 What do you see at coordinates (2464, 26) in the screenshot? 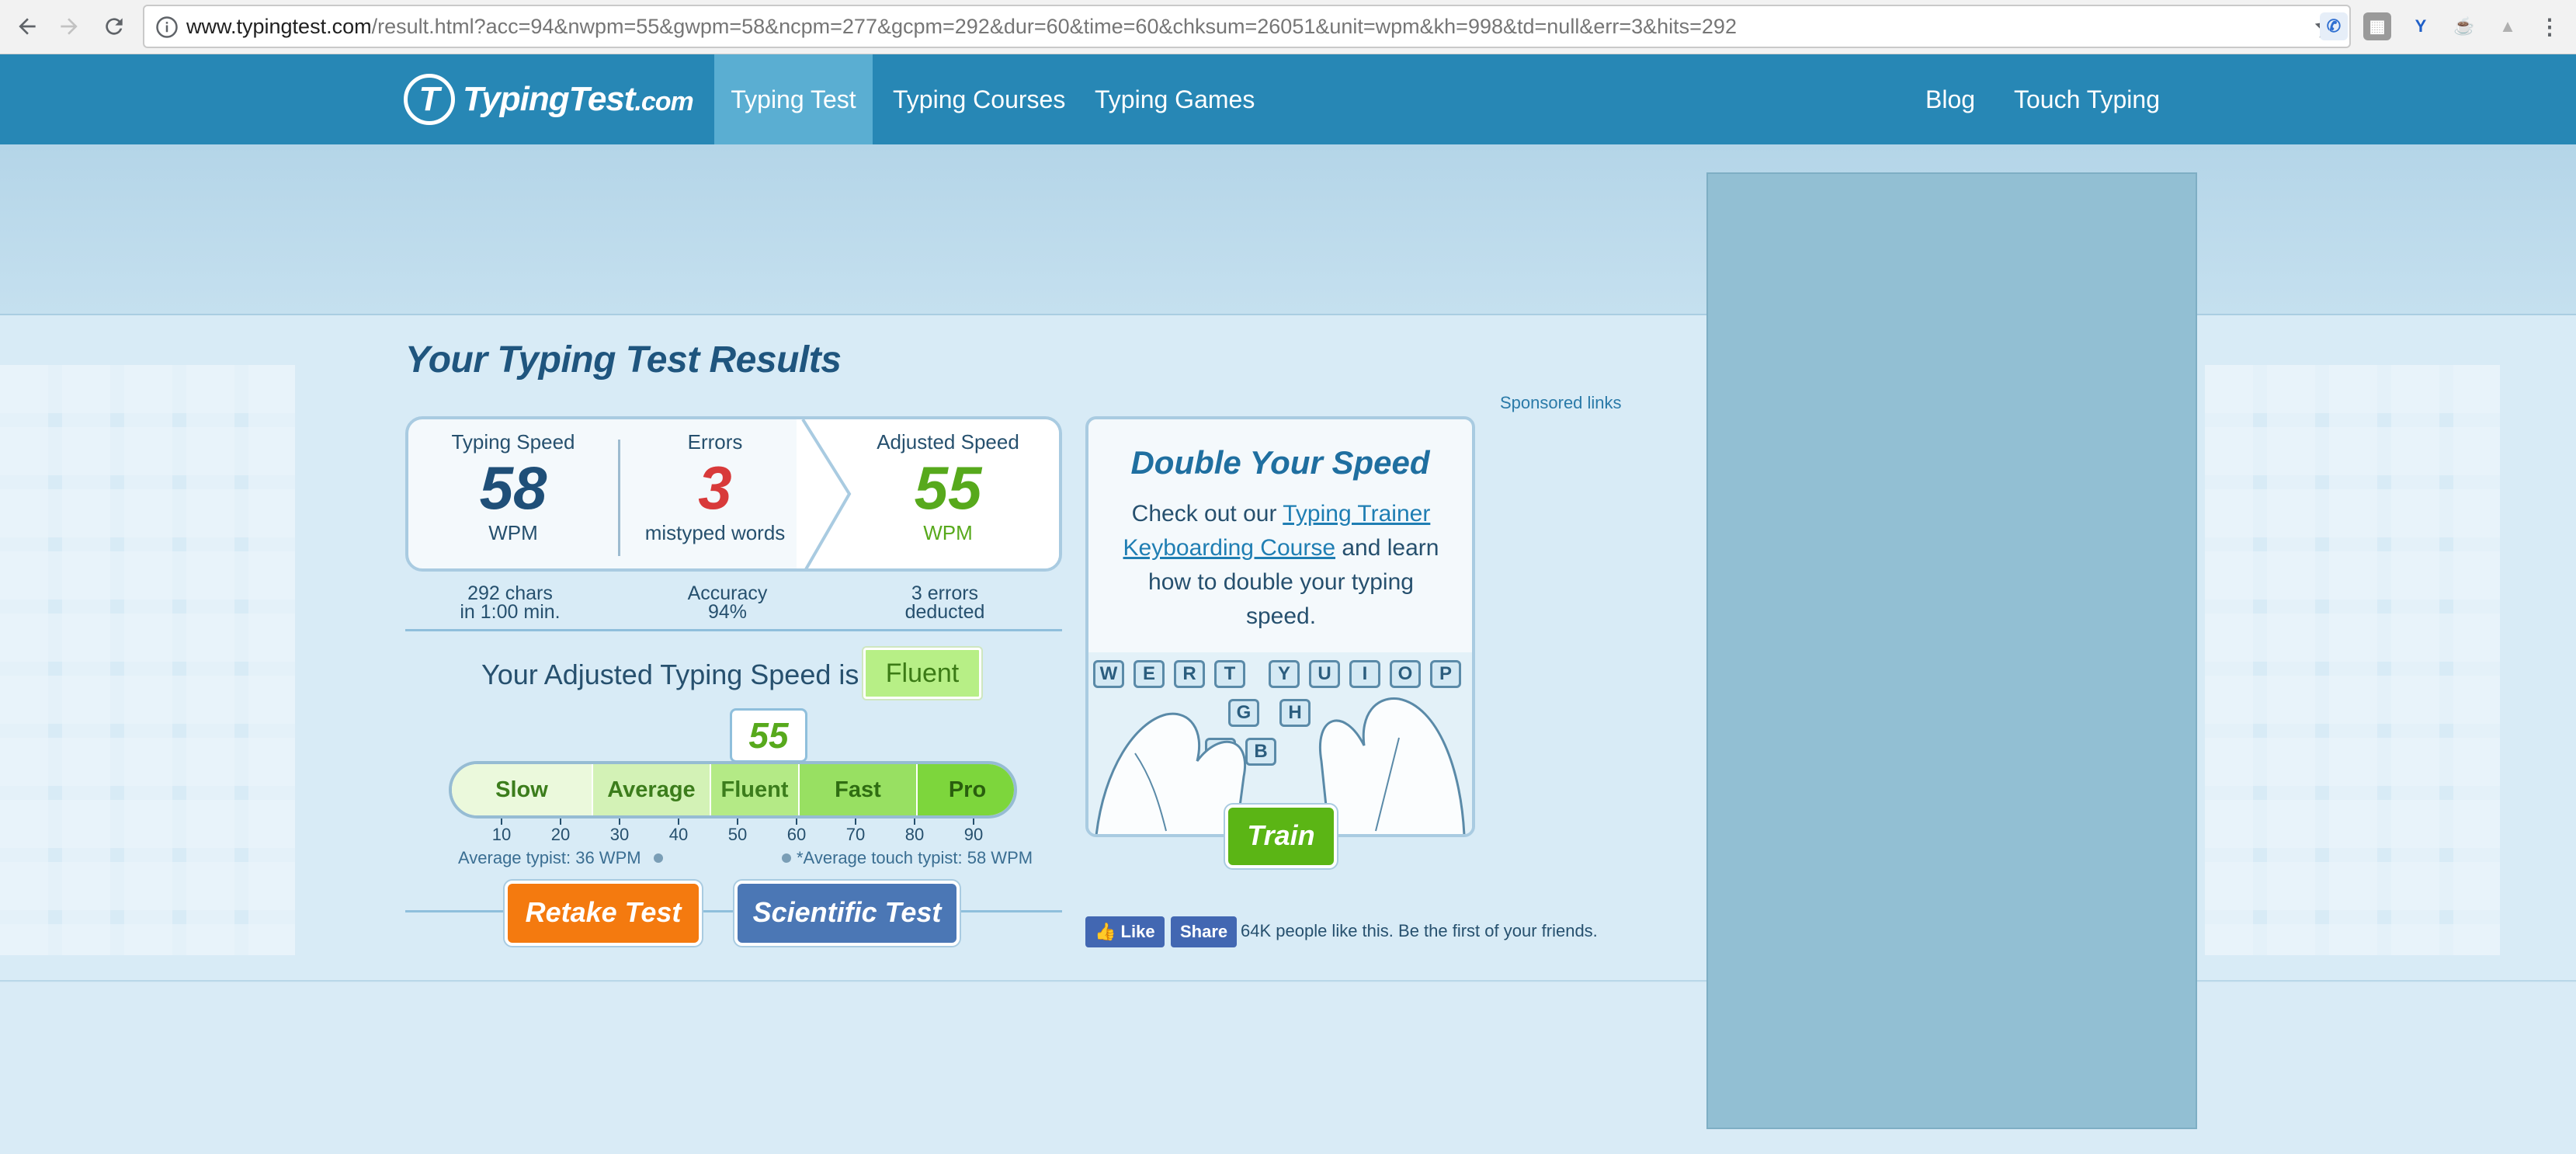
I see `extension-cup-icon: ☕` at bounding box center [2464, 26].